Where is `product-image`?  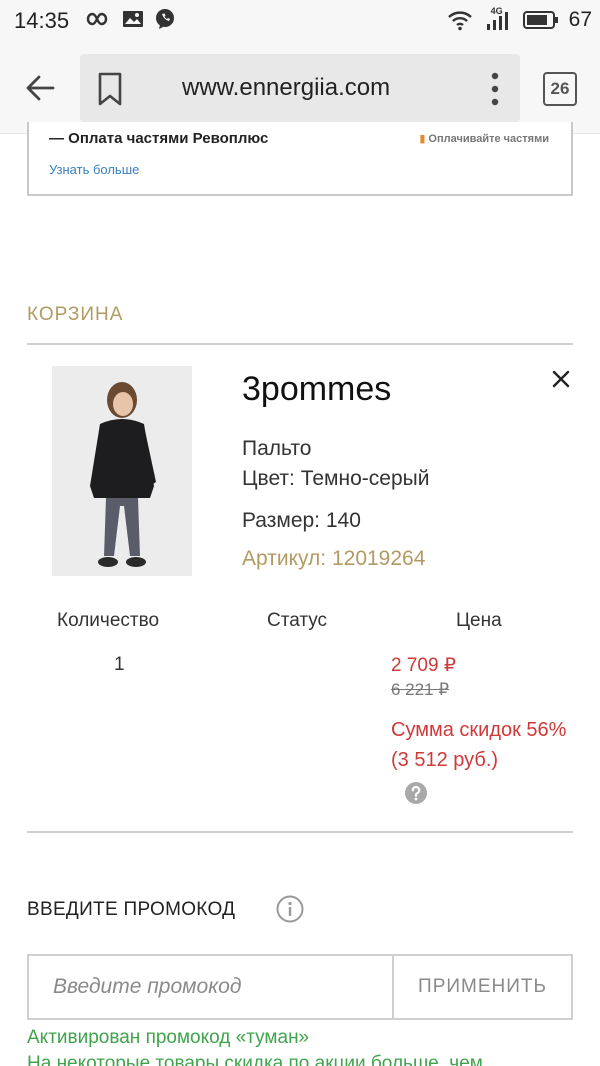 product-image is located at coordinates (122, 471).